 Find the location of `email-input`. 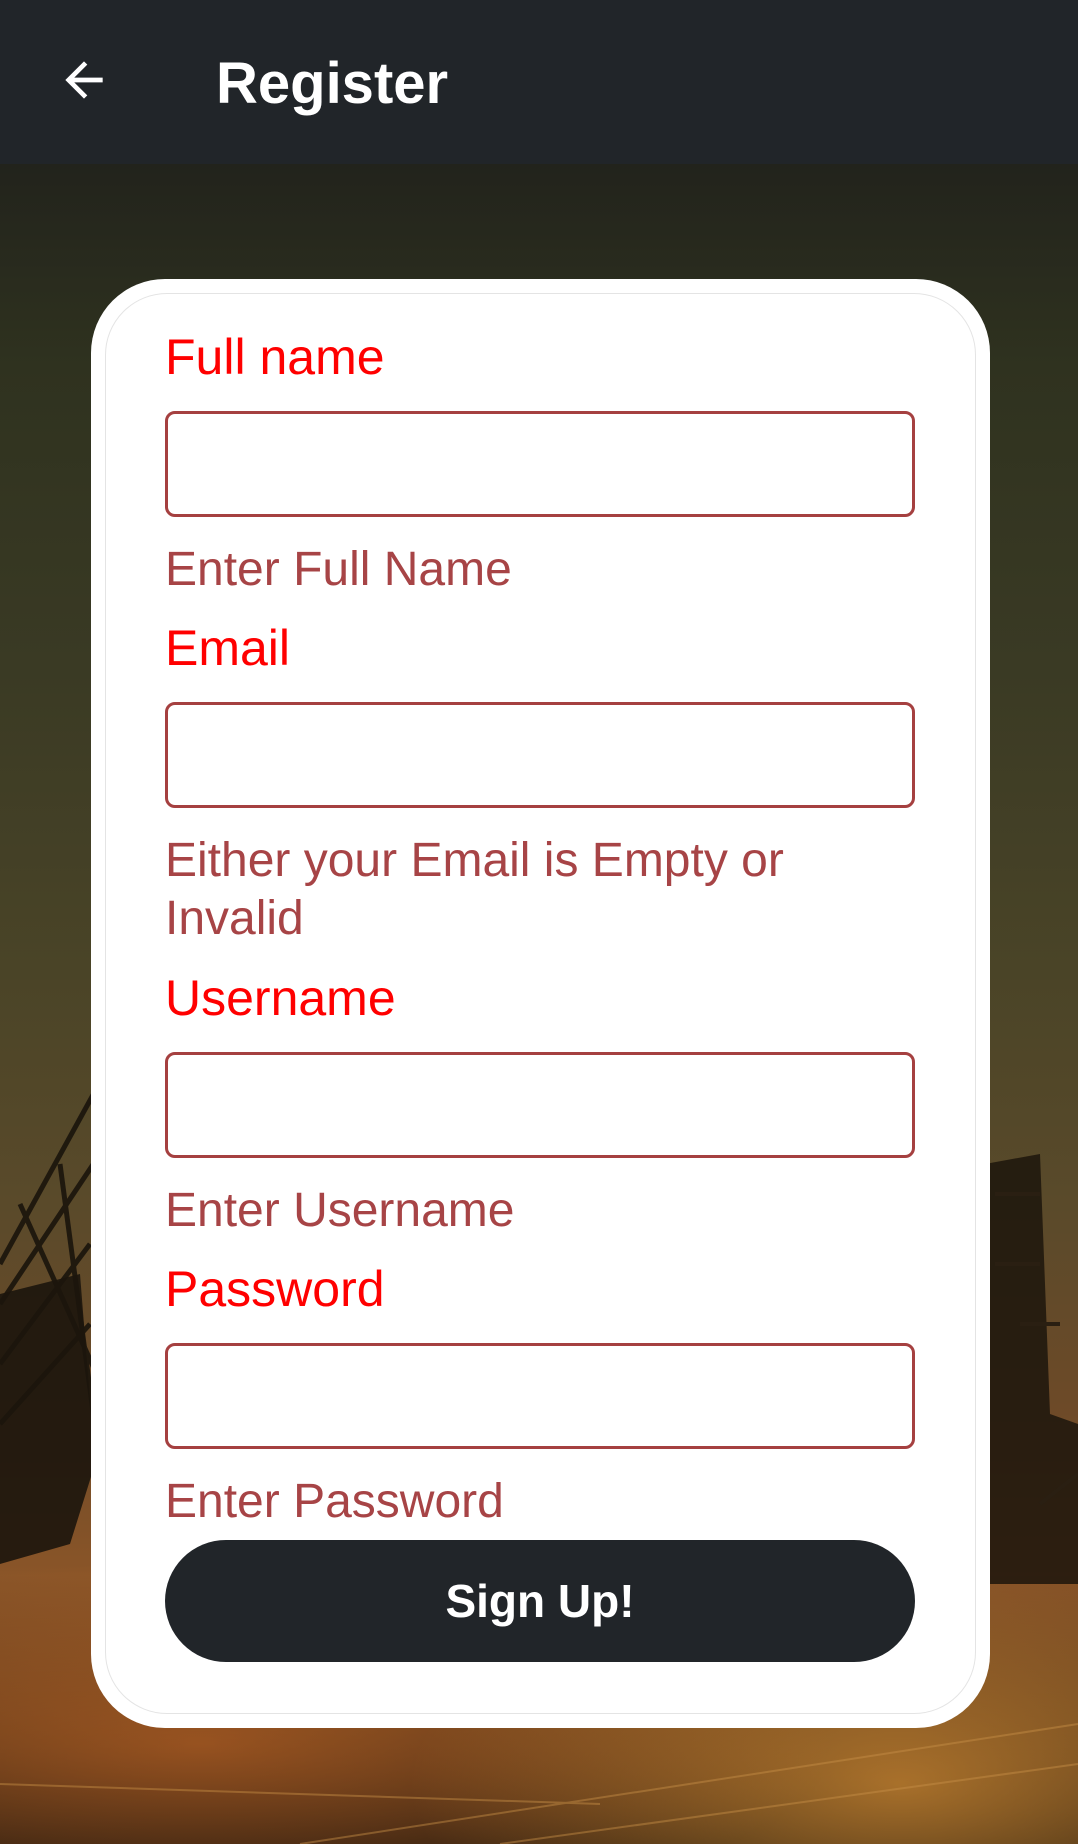

email-input is located at coordinates (540, 755).